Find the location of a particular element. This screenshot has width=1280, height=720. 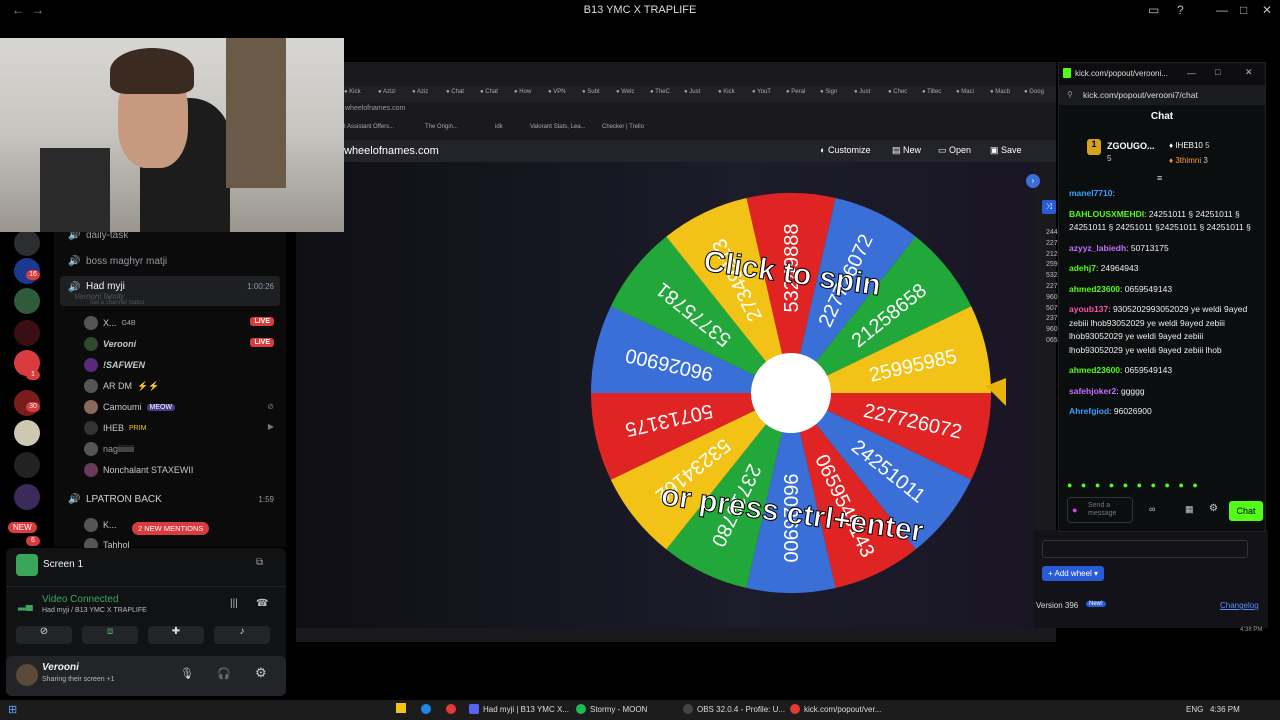

browser-tab: ● Peral is located at coordinates (795, 92).